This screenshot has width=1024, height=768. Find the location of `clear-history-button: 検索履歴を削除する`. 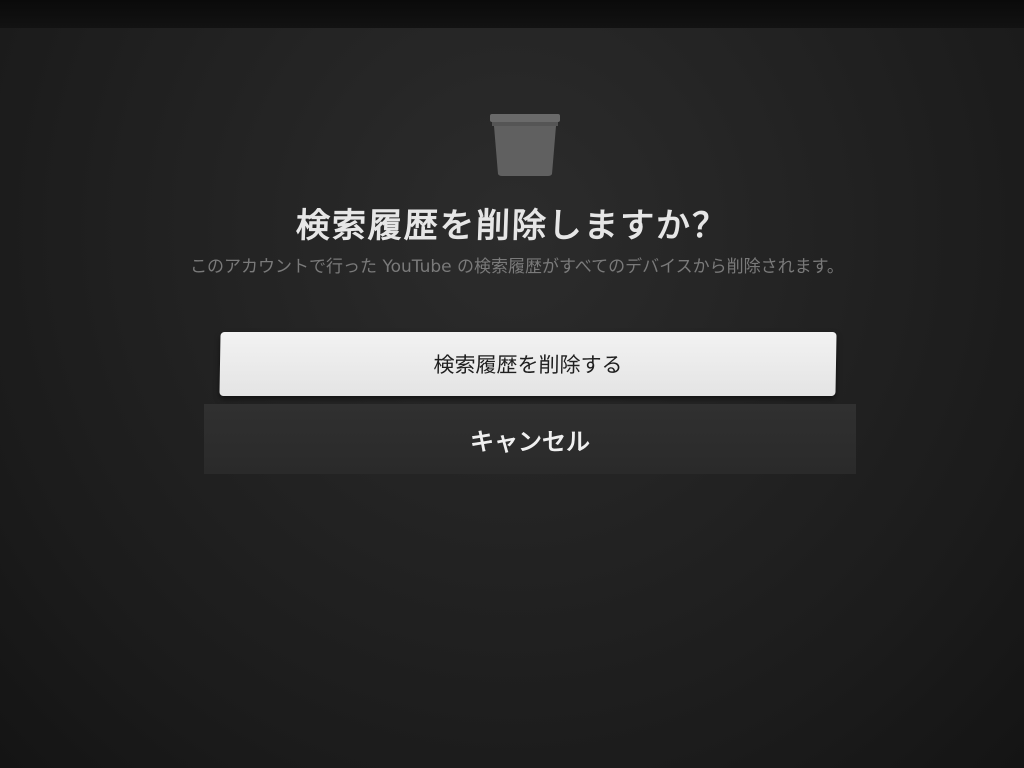

clear-history-button: 検索履歴を削除する is located at coordinates (528, 364).